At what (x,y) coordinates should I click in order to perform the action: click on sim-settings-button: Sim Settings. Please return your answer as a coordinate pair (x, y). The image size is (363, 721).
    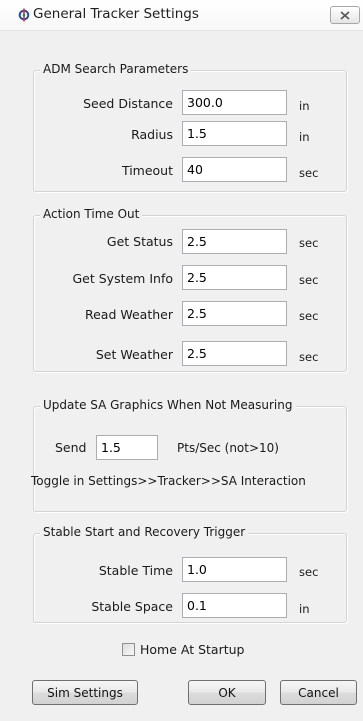
    Looking at the image, I should click on (85, 692).